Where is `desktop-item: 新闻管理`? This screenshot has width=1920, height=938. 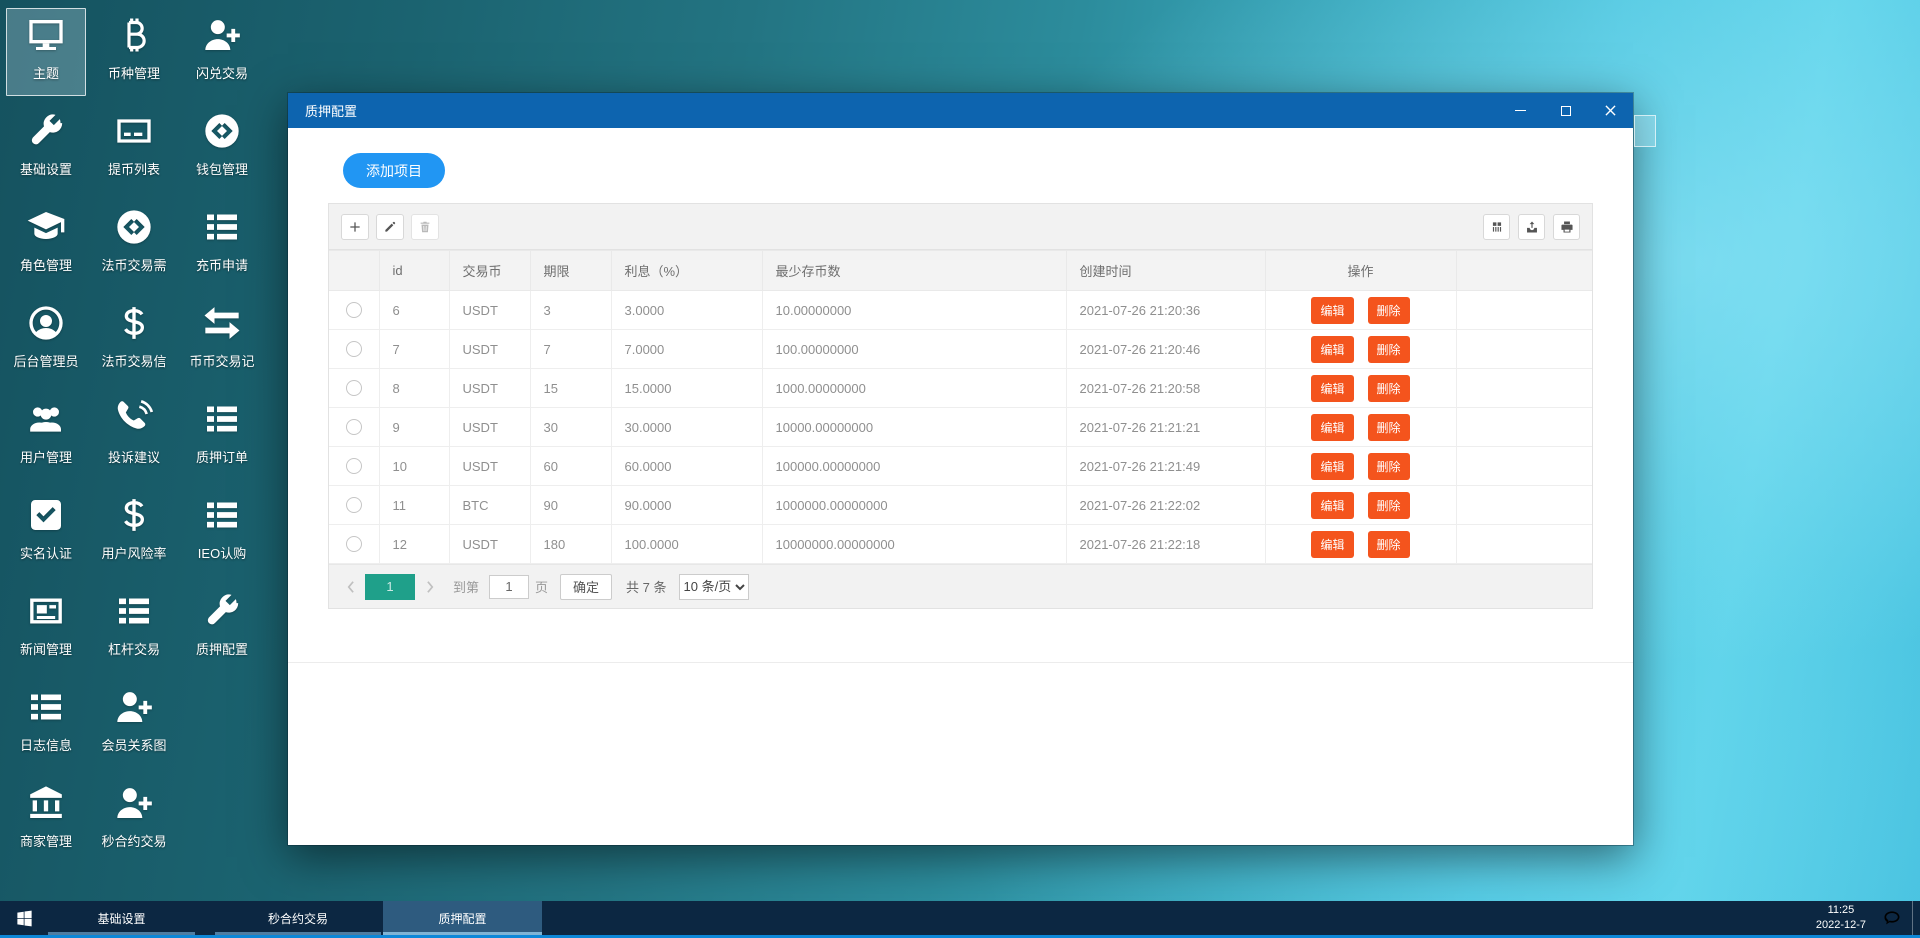 desktop-item: 新闻管理 is located at coordinates (46, 628).